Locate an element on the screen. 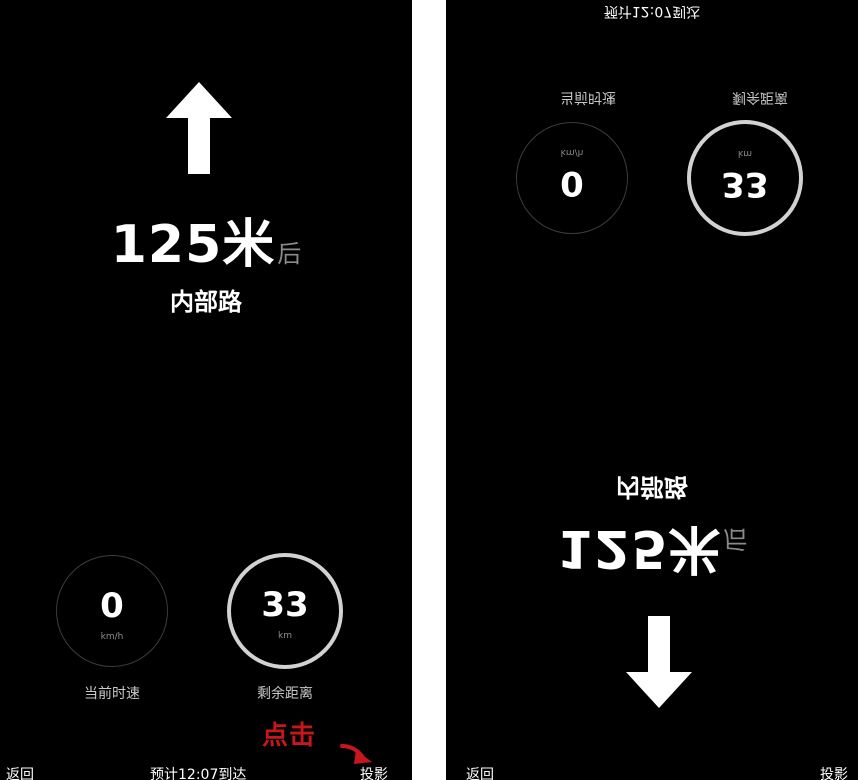 This screenshot has width=866, height=780. remaining-distance-label: 剩余距离 is located at coordinates (285, 694).